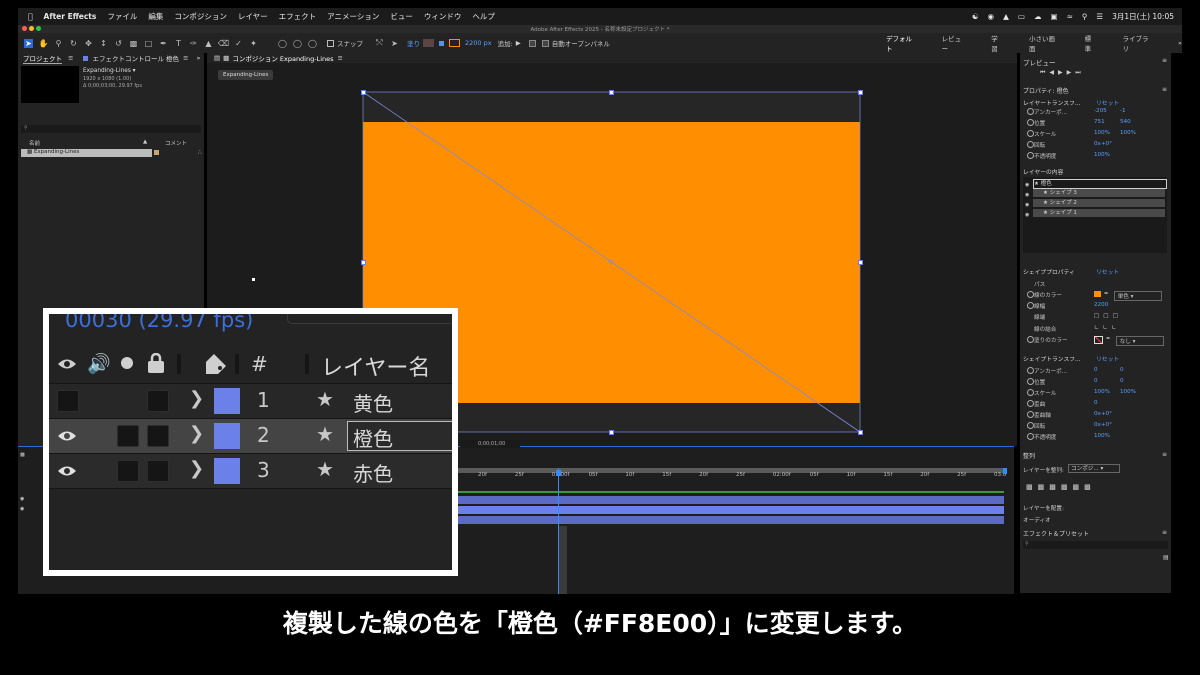  Describe the element at coordinates (558, 473) in the screenshot. I see `playhead-handle` at that location.